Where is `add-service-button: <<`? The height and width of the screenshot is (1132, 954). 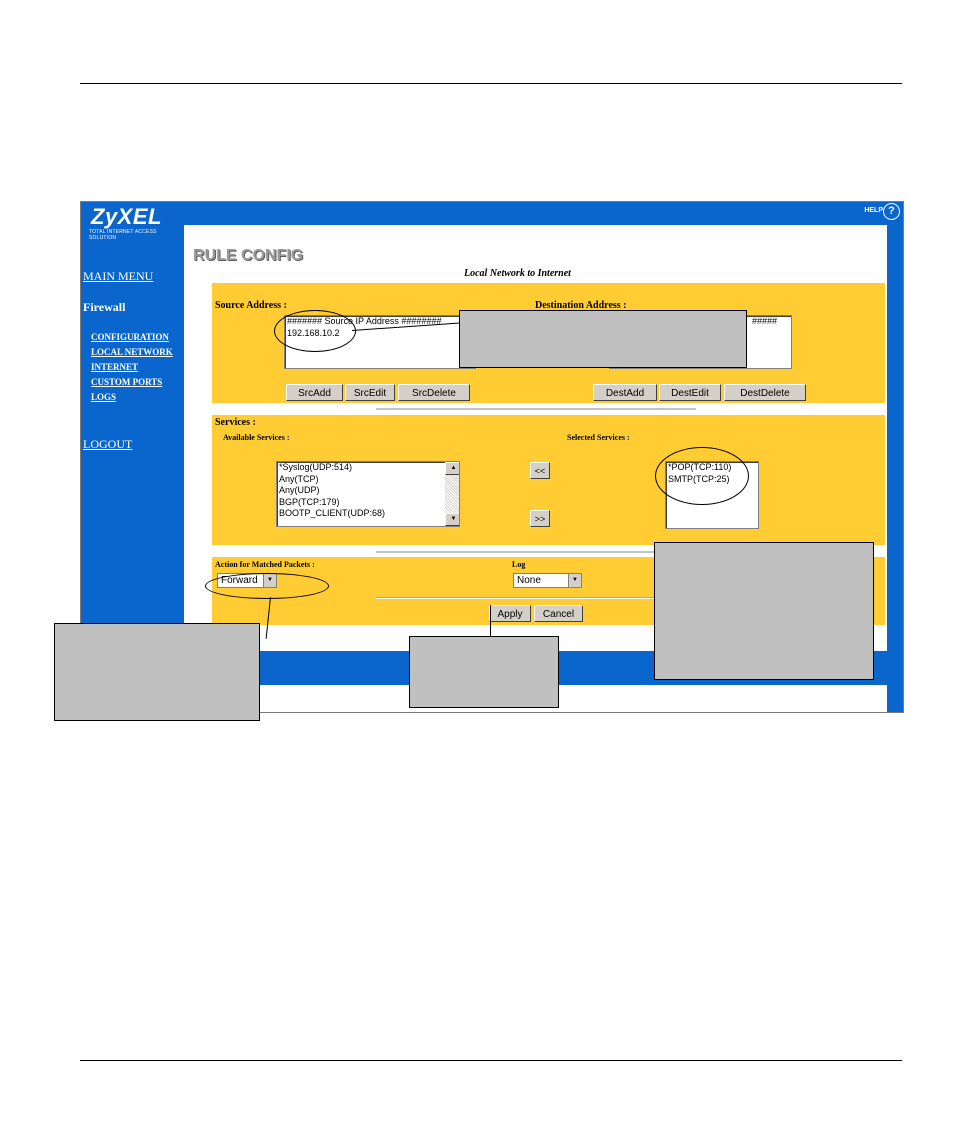
add-service-button: << is located at coordinates (540, 470).